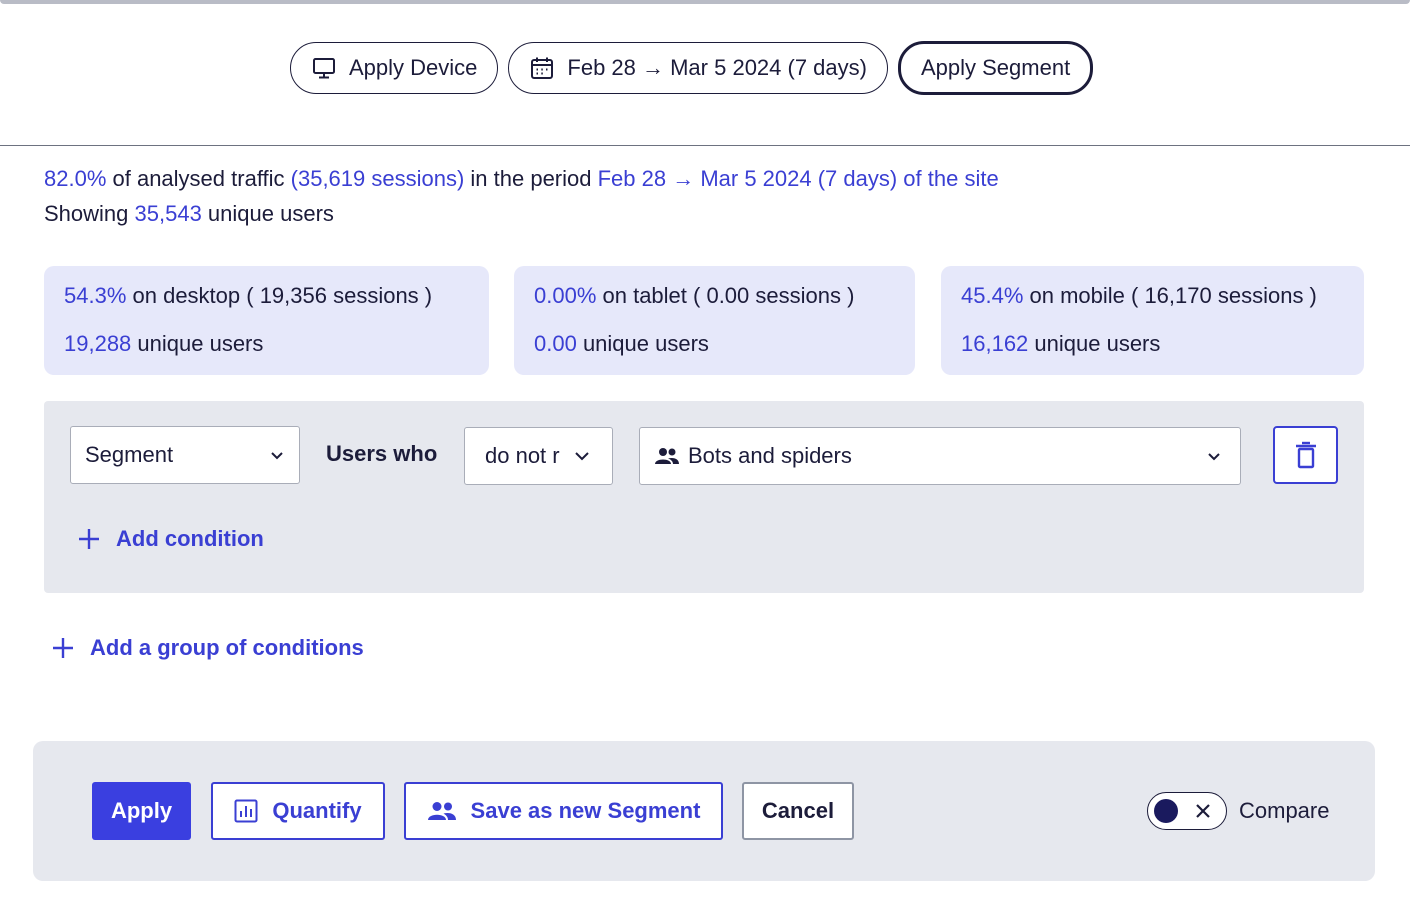  What do you see at coordinates (190, 538) in the screenshot?
I see `add-condition-label: Add condition` at bounding box center [190, 538].